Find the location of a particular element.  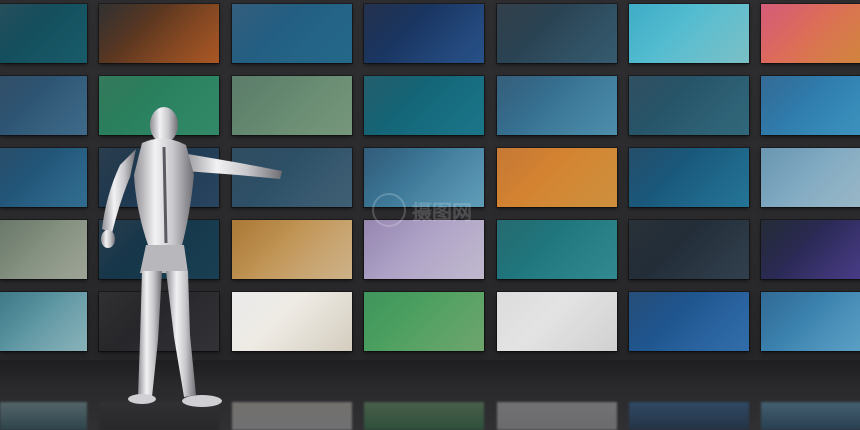

figure-left-hand is located at coordinates (108, 239).